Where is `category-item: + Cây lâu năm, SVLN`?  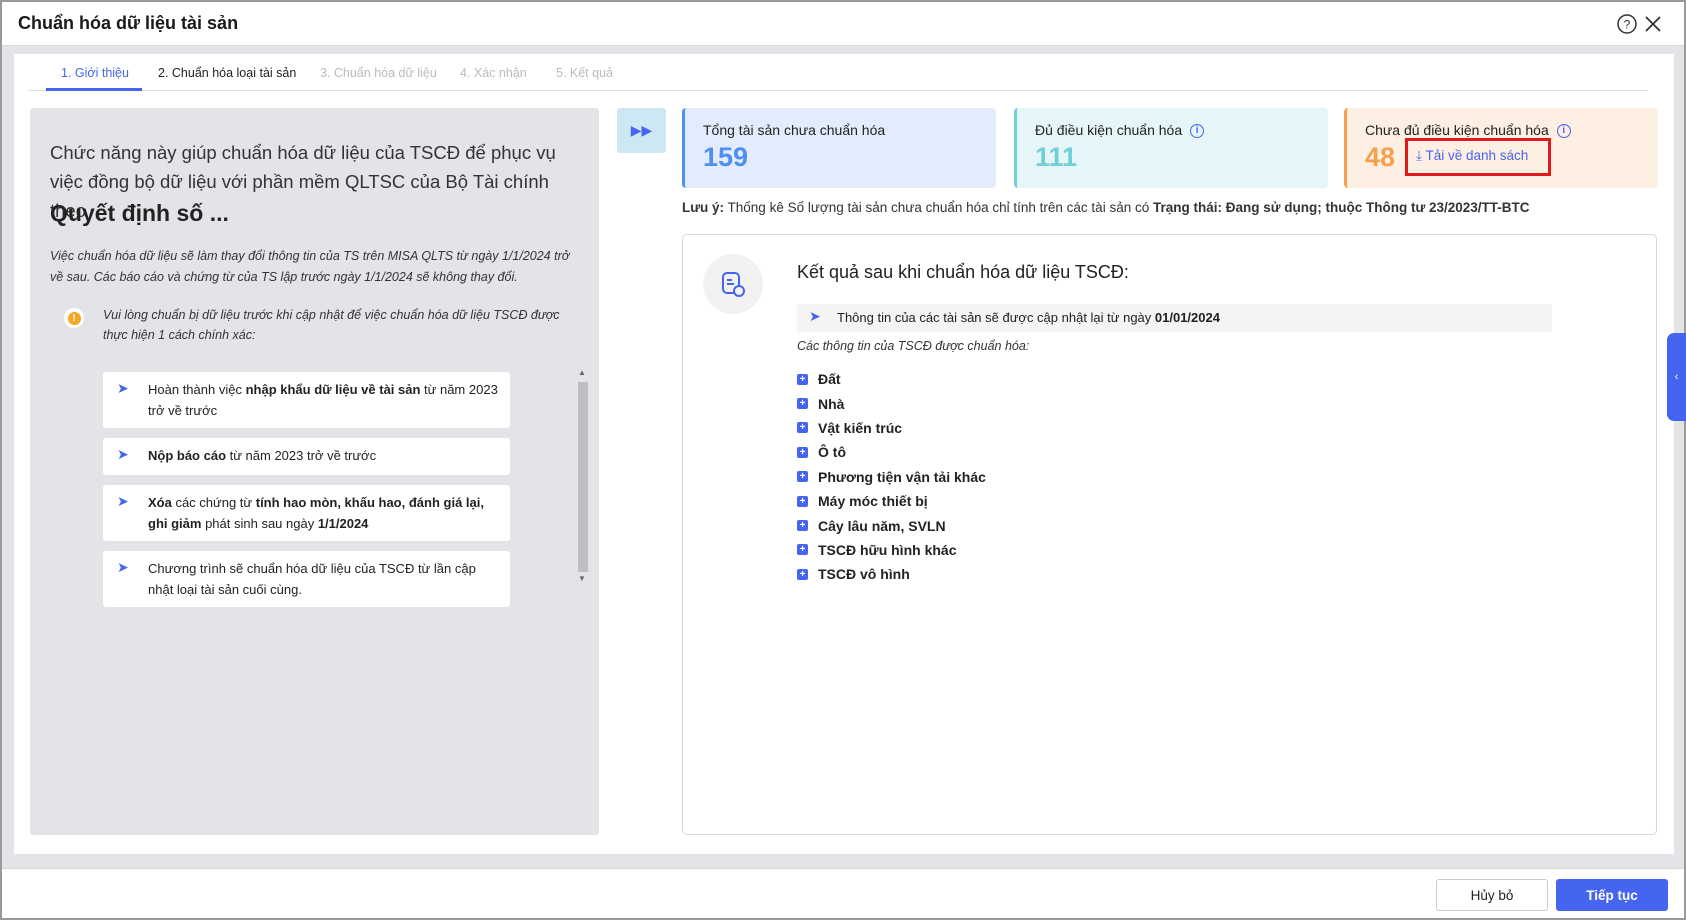
category-item: + Cây lâu năm, SVLN is located at coordinates (891, 525).